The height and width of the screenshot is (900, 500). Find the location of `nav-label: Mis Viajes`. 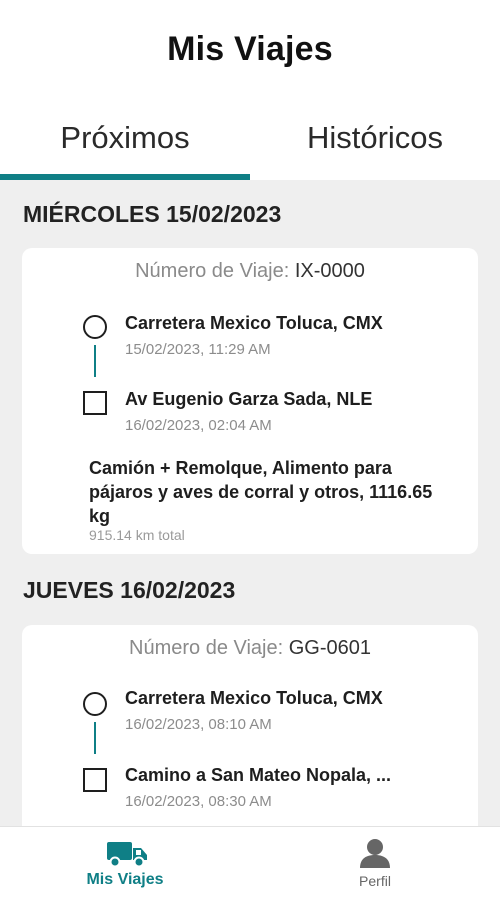

nav-label: Mis Viajes is located at coordinates (125, 879).